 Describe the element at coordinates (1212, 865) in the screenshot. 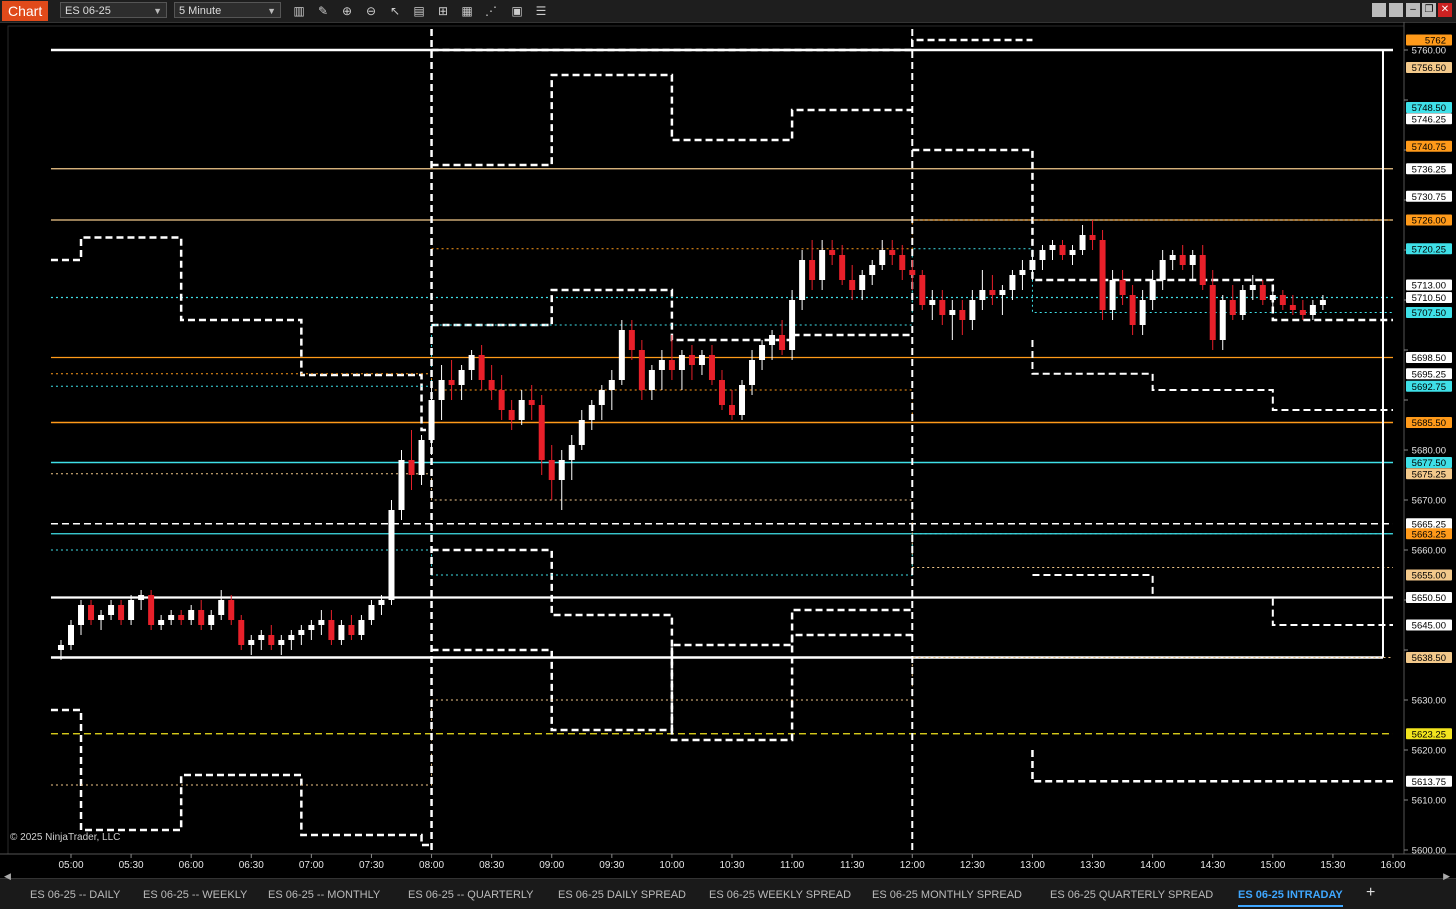

I see `x-tick-label: 14:30` at that location.